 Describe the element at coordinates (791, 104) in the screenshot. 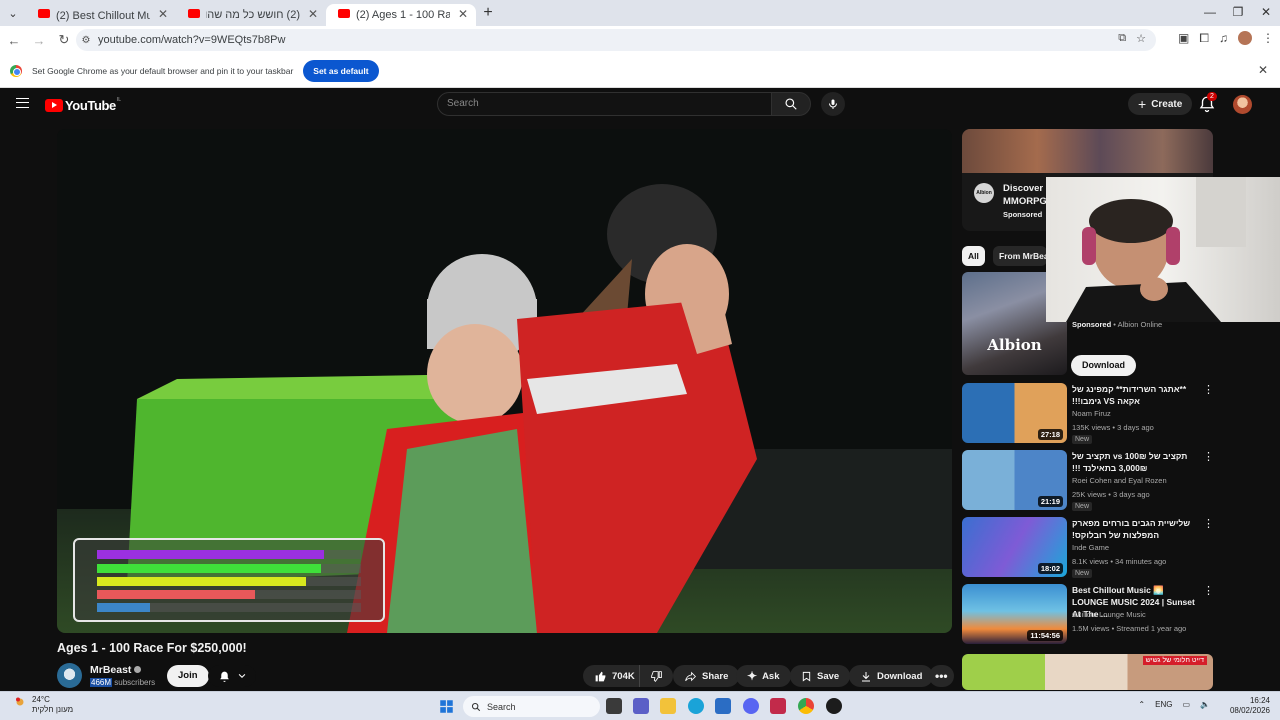

I see `search-button` at that location.